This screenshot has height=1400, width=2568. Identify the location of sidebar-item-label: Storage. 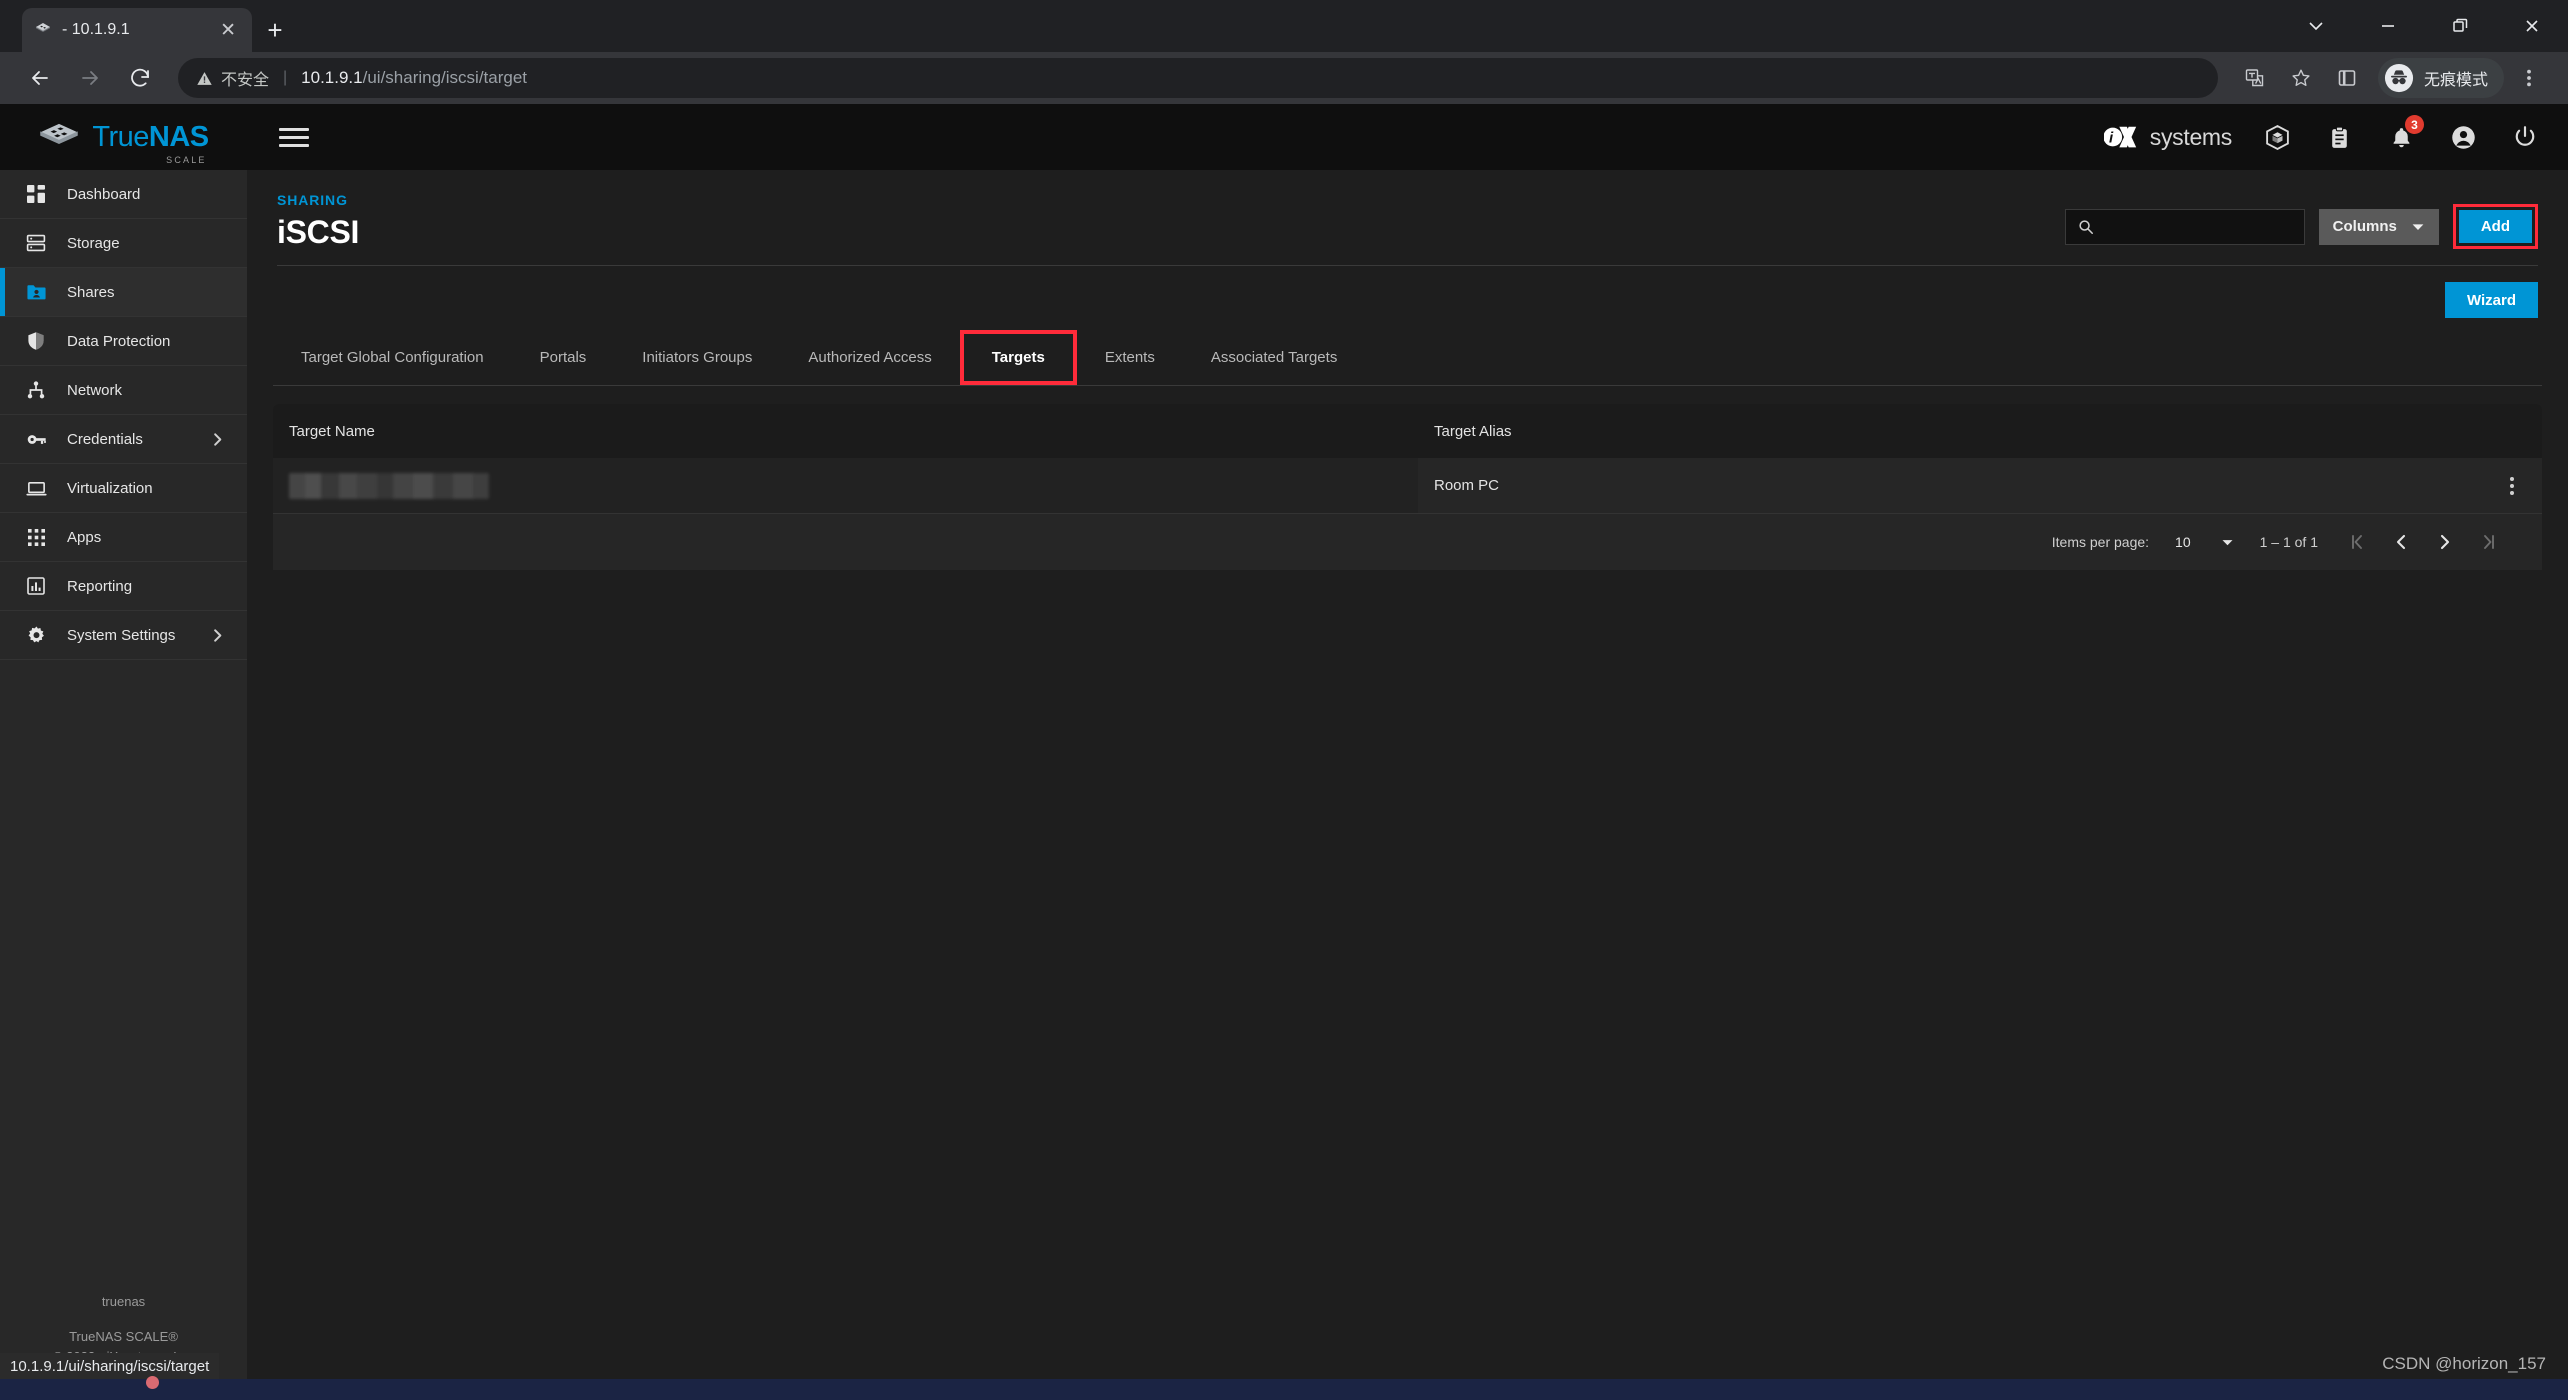
(93, 243).